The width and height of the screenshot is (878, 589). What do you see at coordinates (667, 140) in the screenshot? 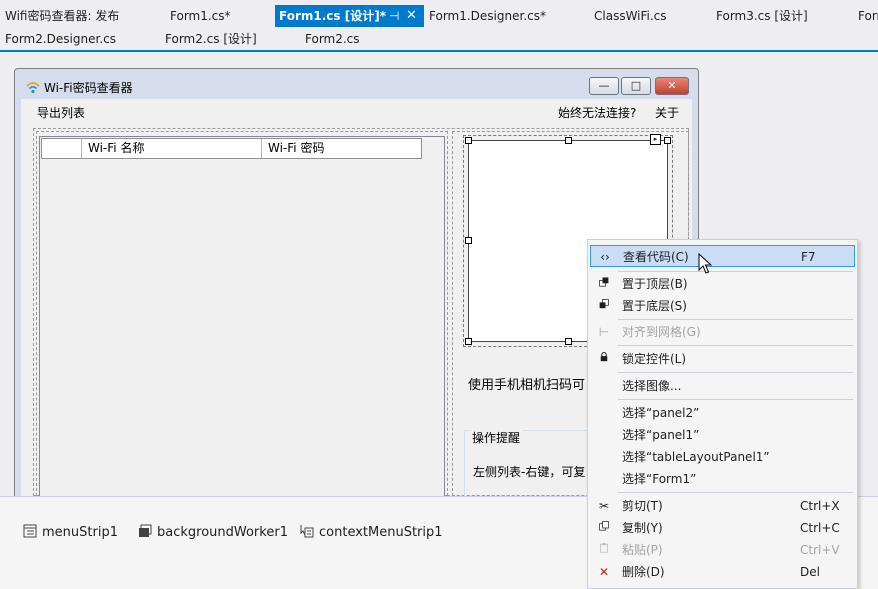
I see `resize-handle-tr` at bounding box center [667, 140].